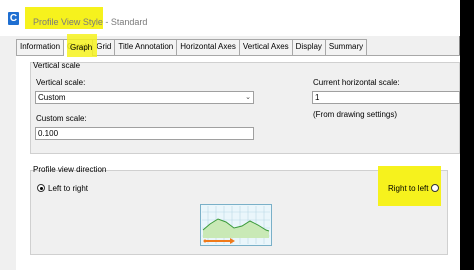  What do you see at coordinates (230, 18) in the screenshot?
I see `title-bar: C Profile View Style - Standard` at bounding box center [230, 18].